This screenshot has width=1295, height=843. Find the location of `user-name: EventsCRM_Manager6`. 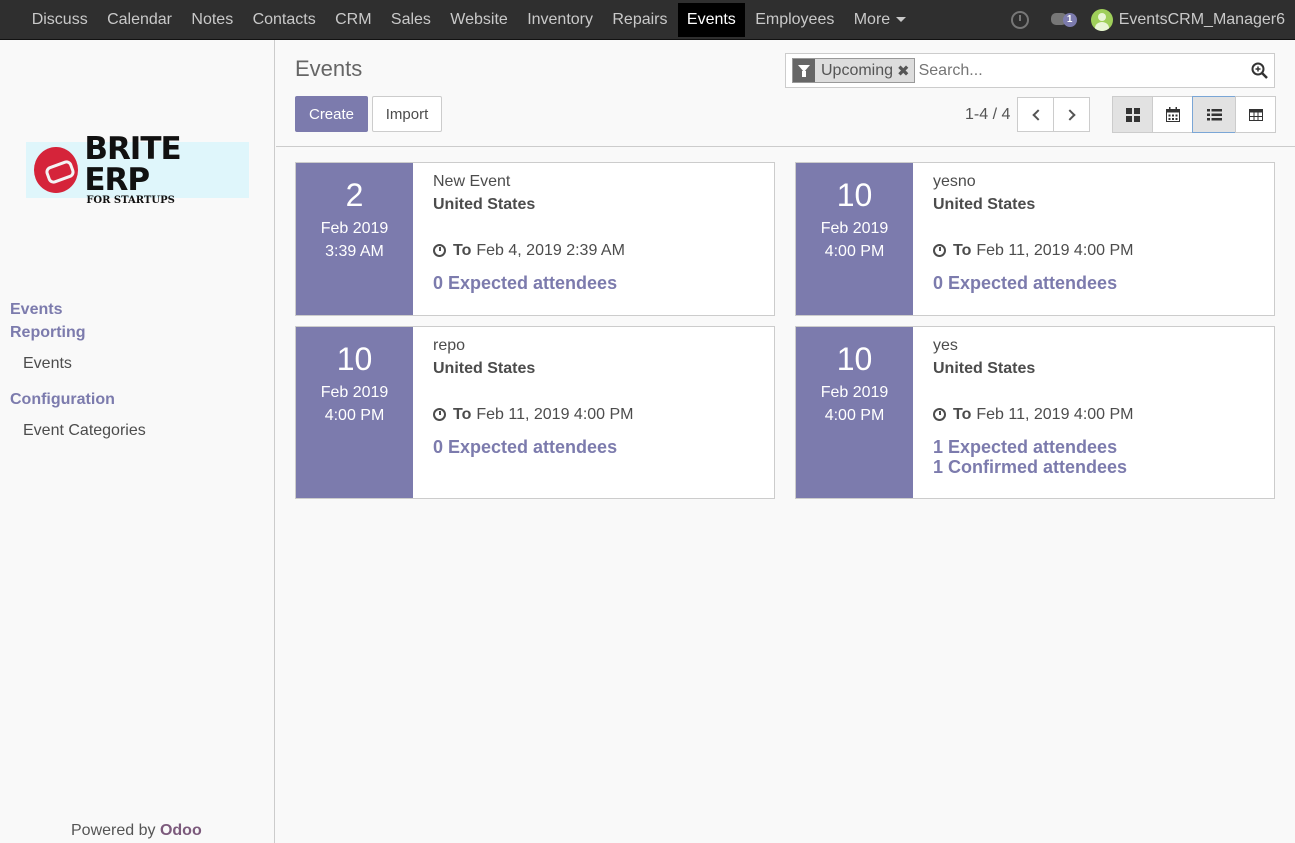

user-name: EventsCRM_Manager6 is located at coordinates (1201, 19).